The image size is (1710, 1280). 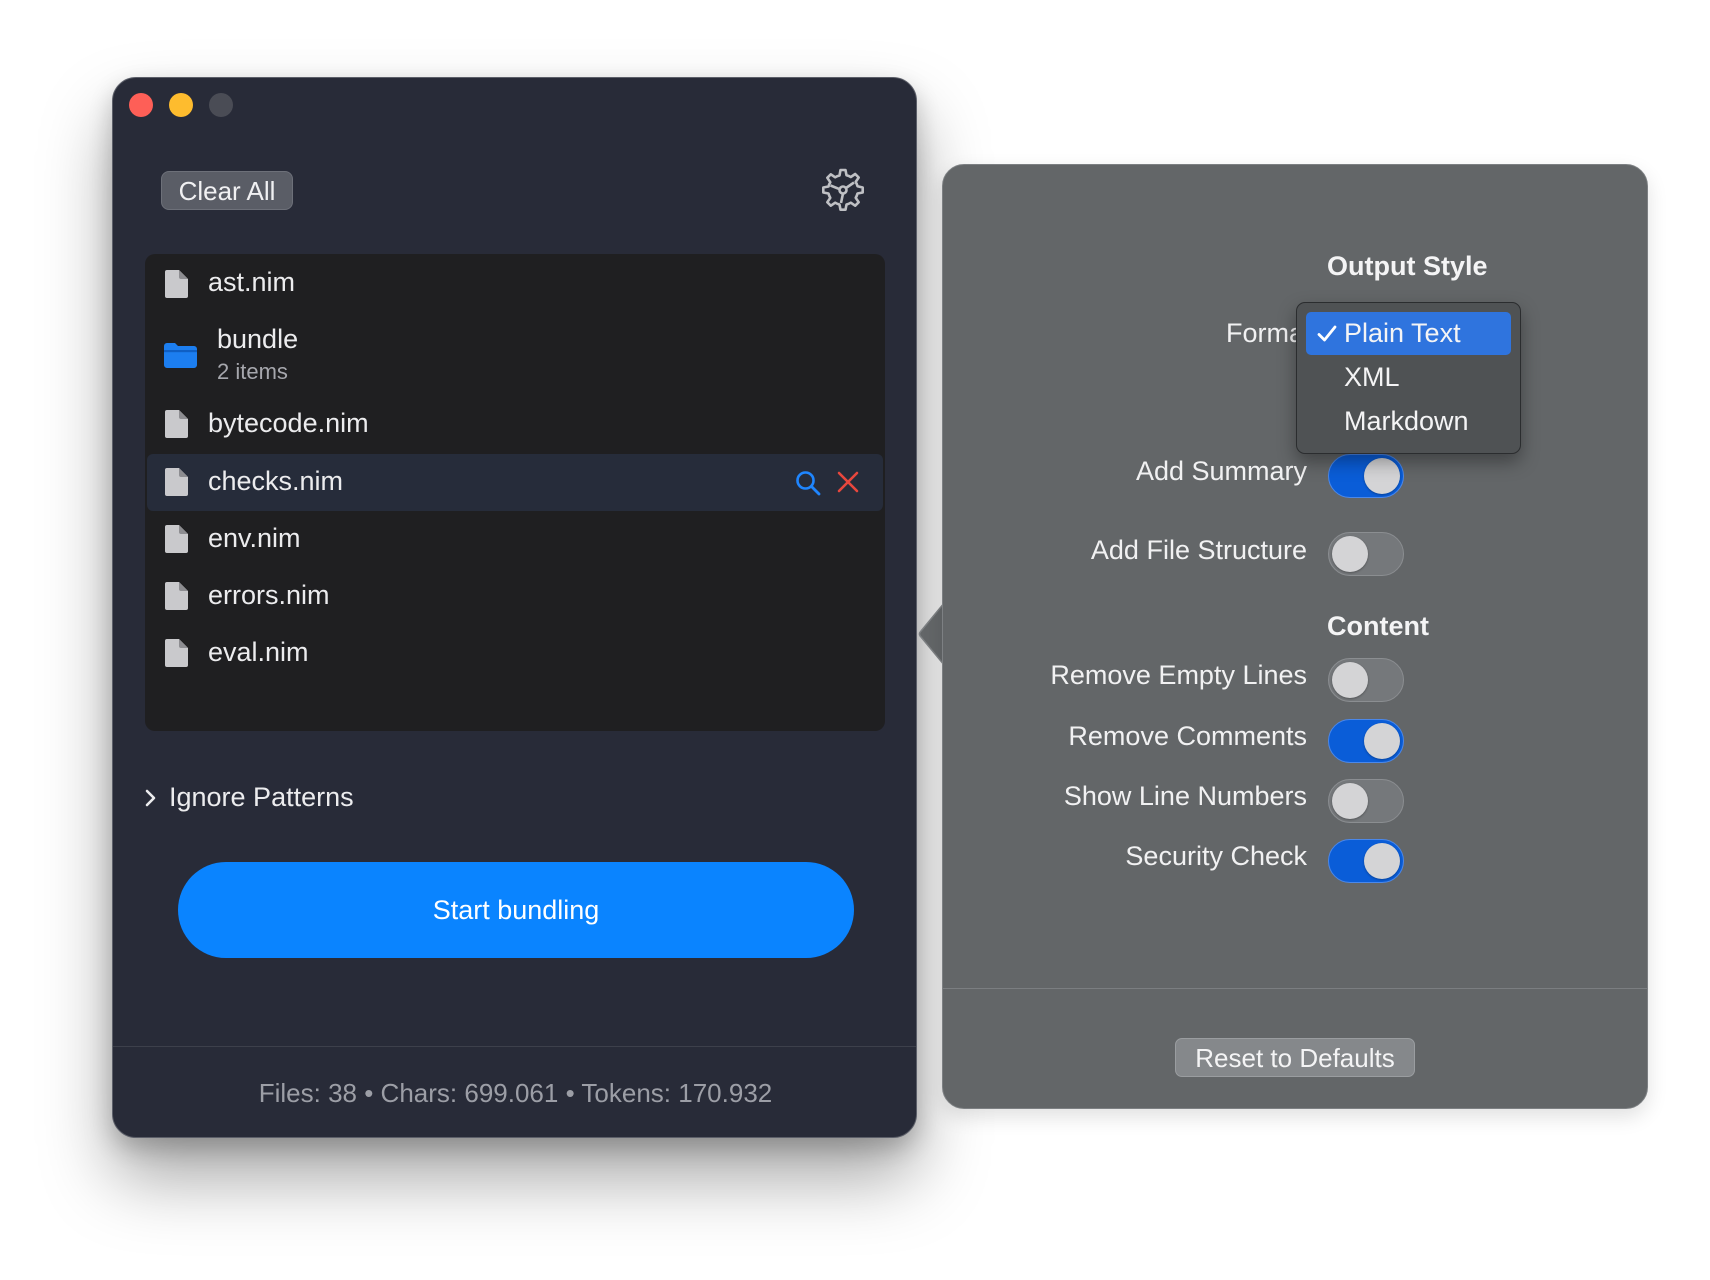 What do you see at coordinates (808, 483) in the screenshot?
I see `magnifier-icon` at bounding box center [808, 483].